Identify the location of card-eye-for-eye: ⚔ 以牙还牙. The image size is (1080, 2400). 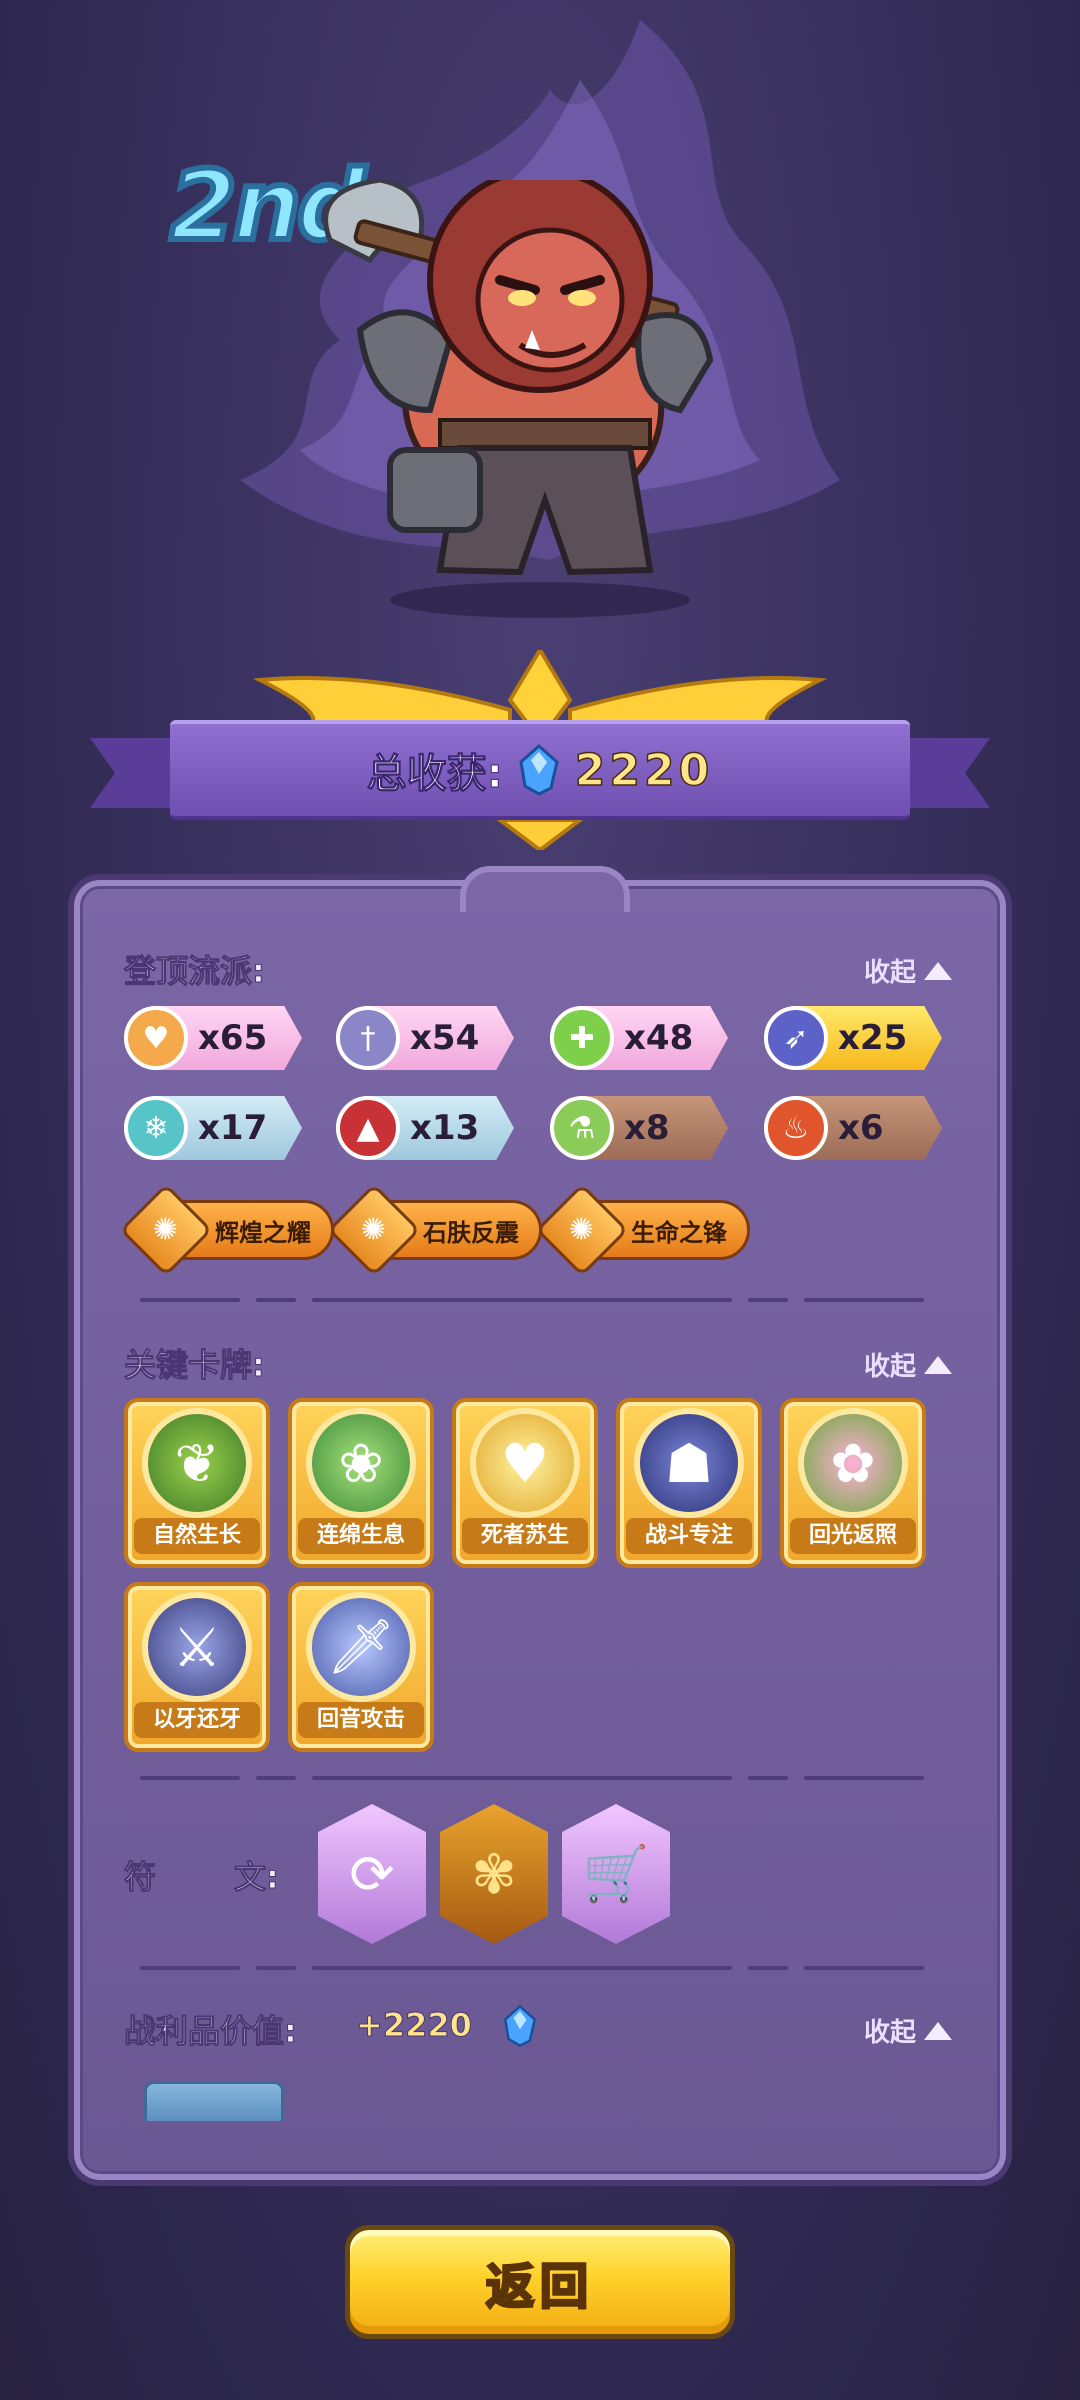
(197, 1667).